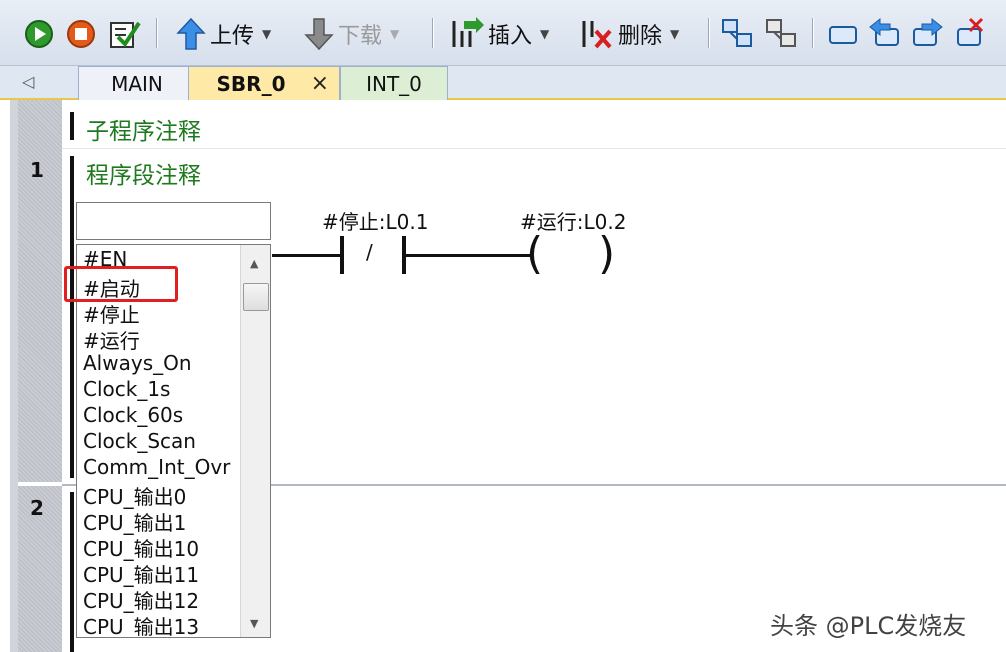  I want to click on list-item: Always_On, so click(137, 363).